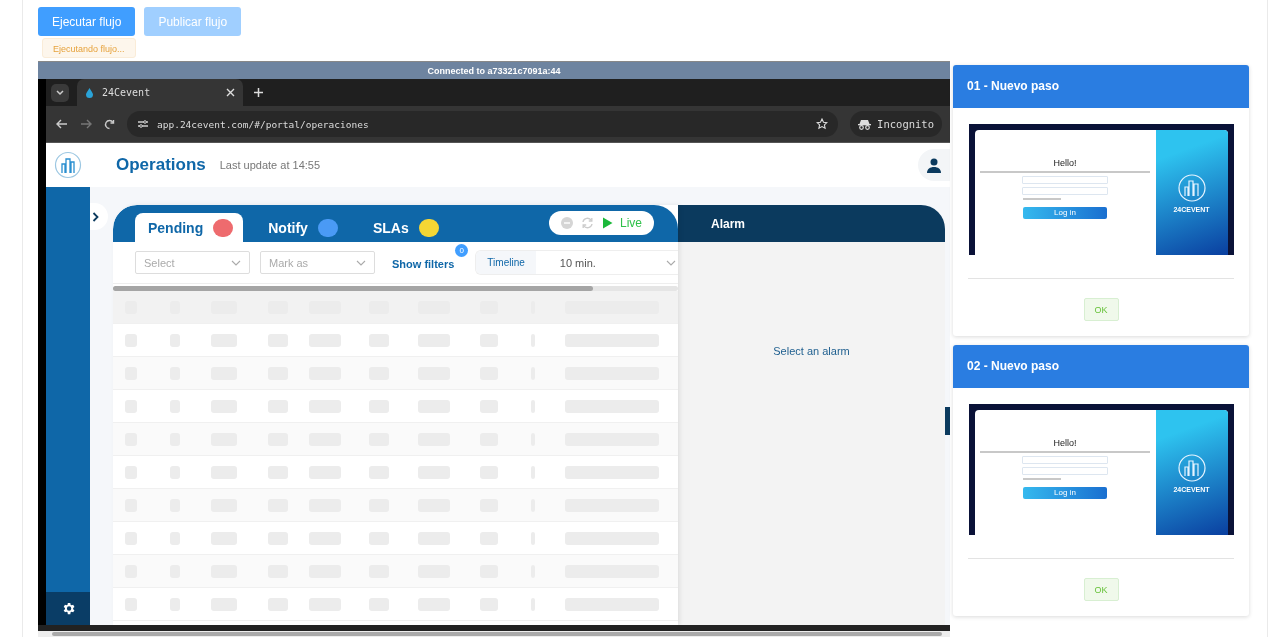  I want to click on tab-menu-button, so click(60, 92).